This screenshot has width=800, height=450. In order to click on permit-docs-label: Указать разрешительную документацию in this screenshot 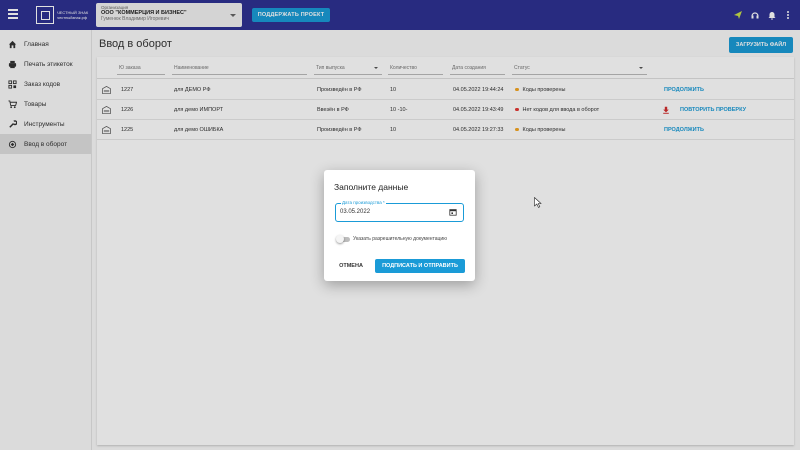, I will do `click(400, 239)`.